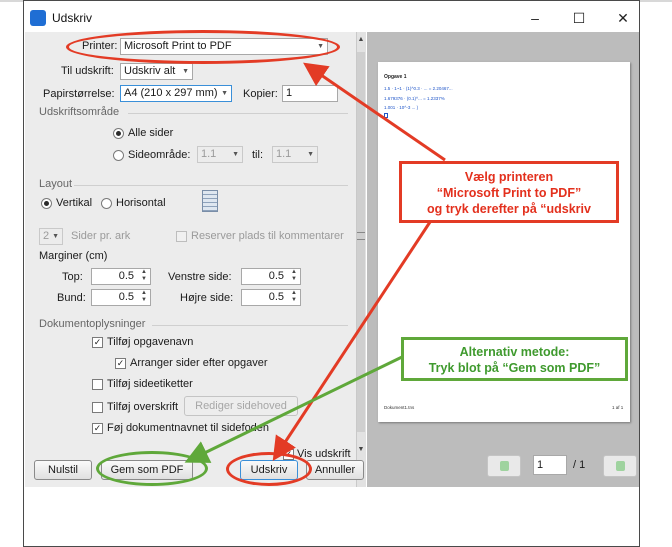 The image size is (672, 547). I want to click on printer-highlight-oval, so click(203, 47).